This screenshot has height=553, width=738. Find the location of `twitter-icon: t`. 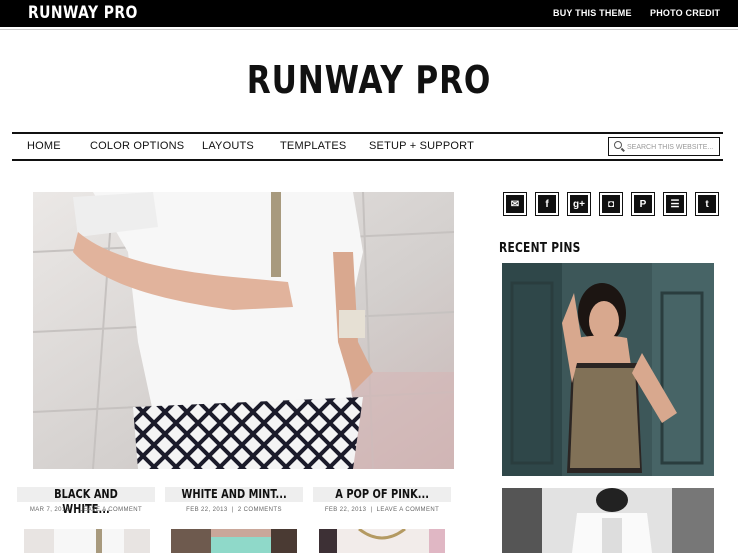

twitter-icon: t is located at coordinates (707, 204).